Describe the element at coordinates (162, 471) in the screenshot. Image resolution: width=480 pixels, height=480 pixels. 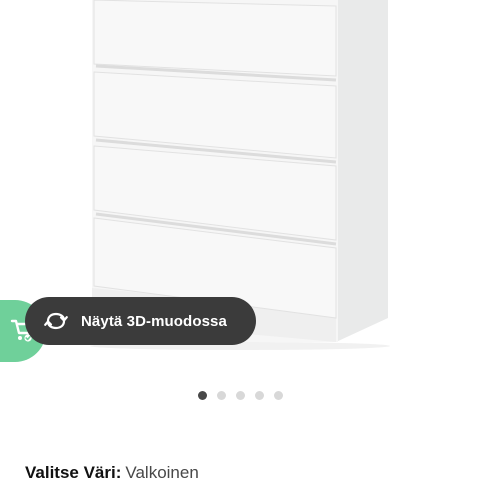
I see `color-value: Valkoinen` at that location.